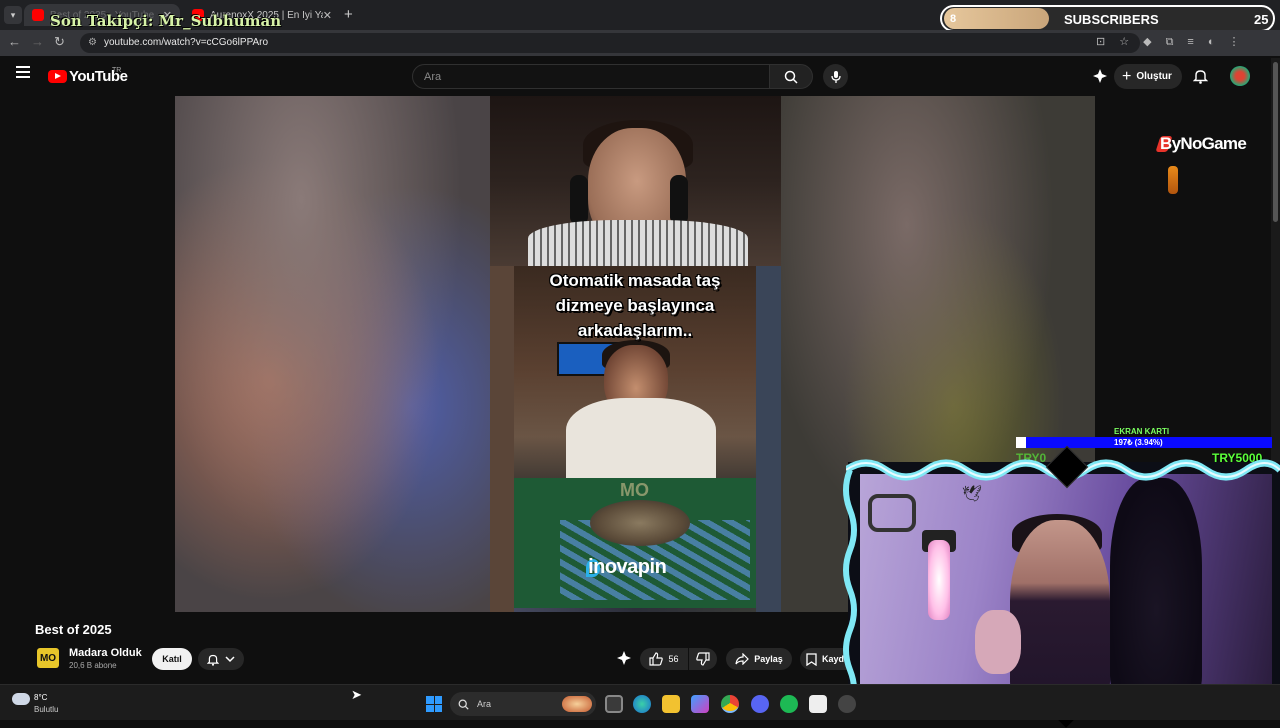  What do you see at coordinates (117, 70) in the screenshot?
I see `country-code: TR` at bounding box center [117, 70].